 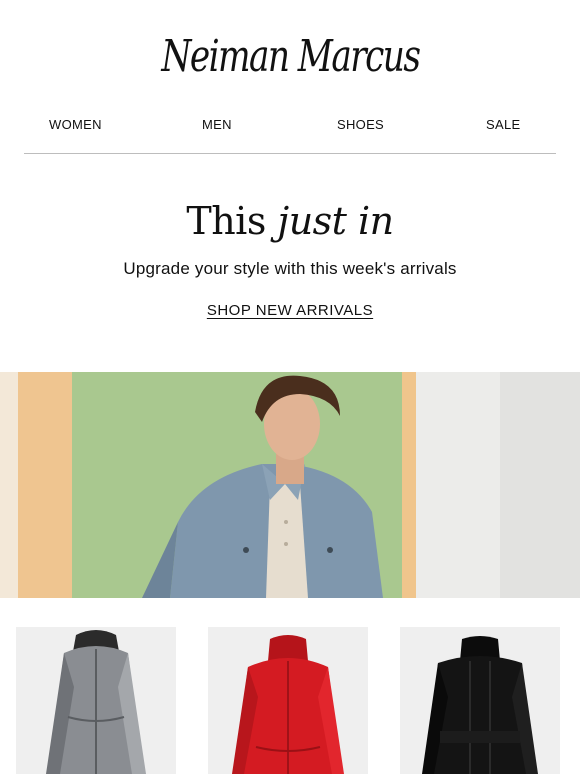 What do you see at coordinates (335, 221) in the screenshot?
I see `headline-italic: just in` at bounding box center [335, 221].